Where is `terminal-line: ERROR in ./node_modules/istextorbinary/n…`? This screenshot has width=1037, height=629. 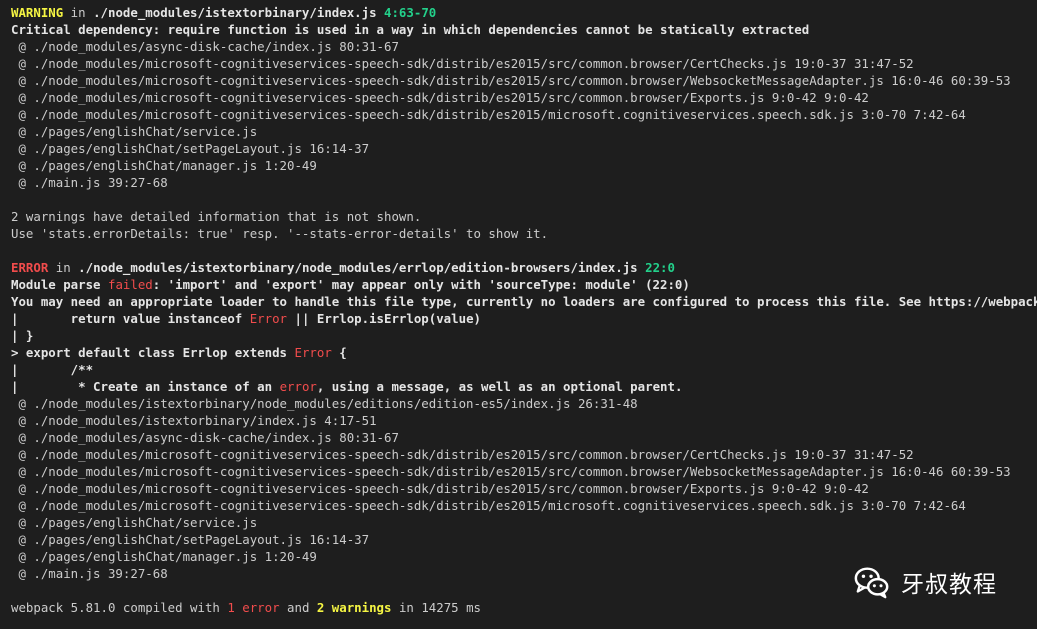
terminal-line: ERROR in ./node_modules/istextorbinary/n… is located at coordinates (524, 267).